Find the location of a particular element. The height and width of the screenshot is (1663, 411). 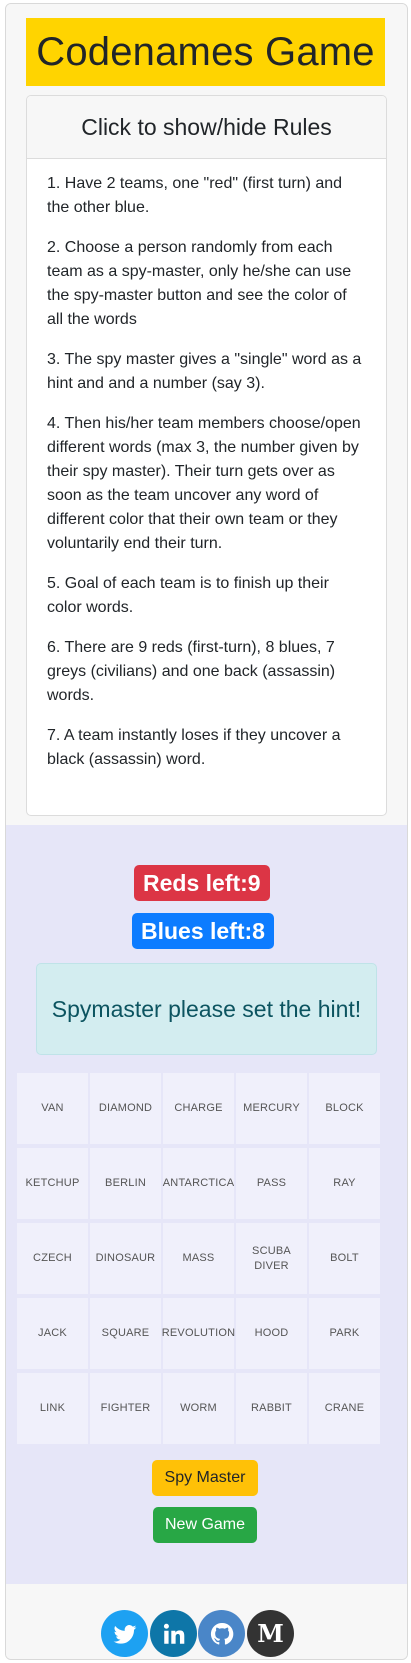

word-card: HOOD is located at coordinates (271, 1333).